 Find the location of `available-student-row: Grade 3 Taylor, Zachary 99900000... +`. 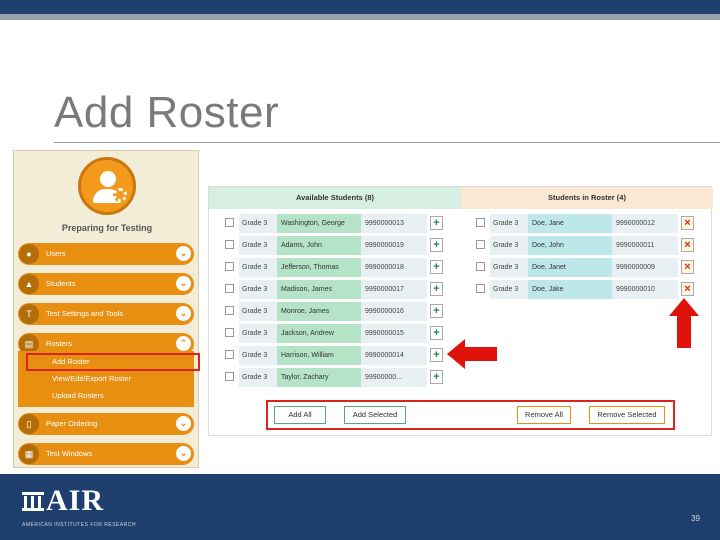

available-student-row: Grade 3 Taylor, Zachary 99900000... + is located at coordinates (336, 377).